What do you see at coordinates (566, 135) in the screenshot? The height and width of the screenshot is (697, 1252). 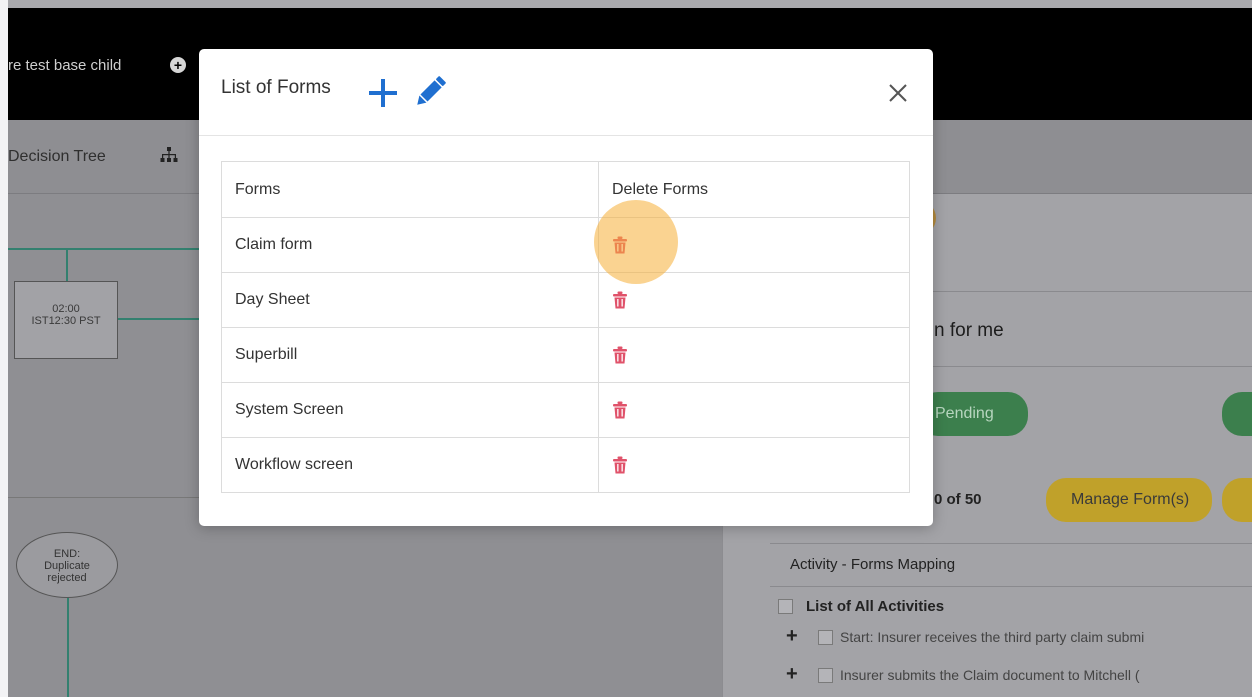 I see `modal-divider` at bounding box center [566, 135].